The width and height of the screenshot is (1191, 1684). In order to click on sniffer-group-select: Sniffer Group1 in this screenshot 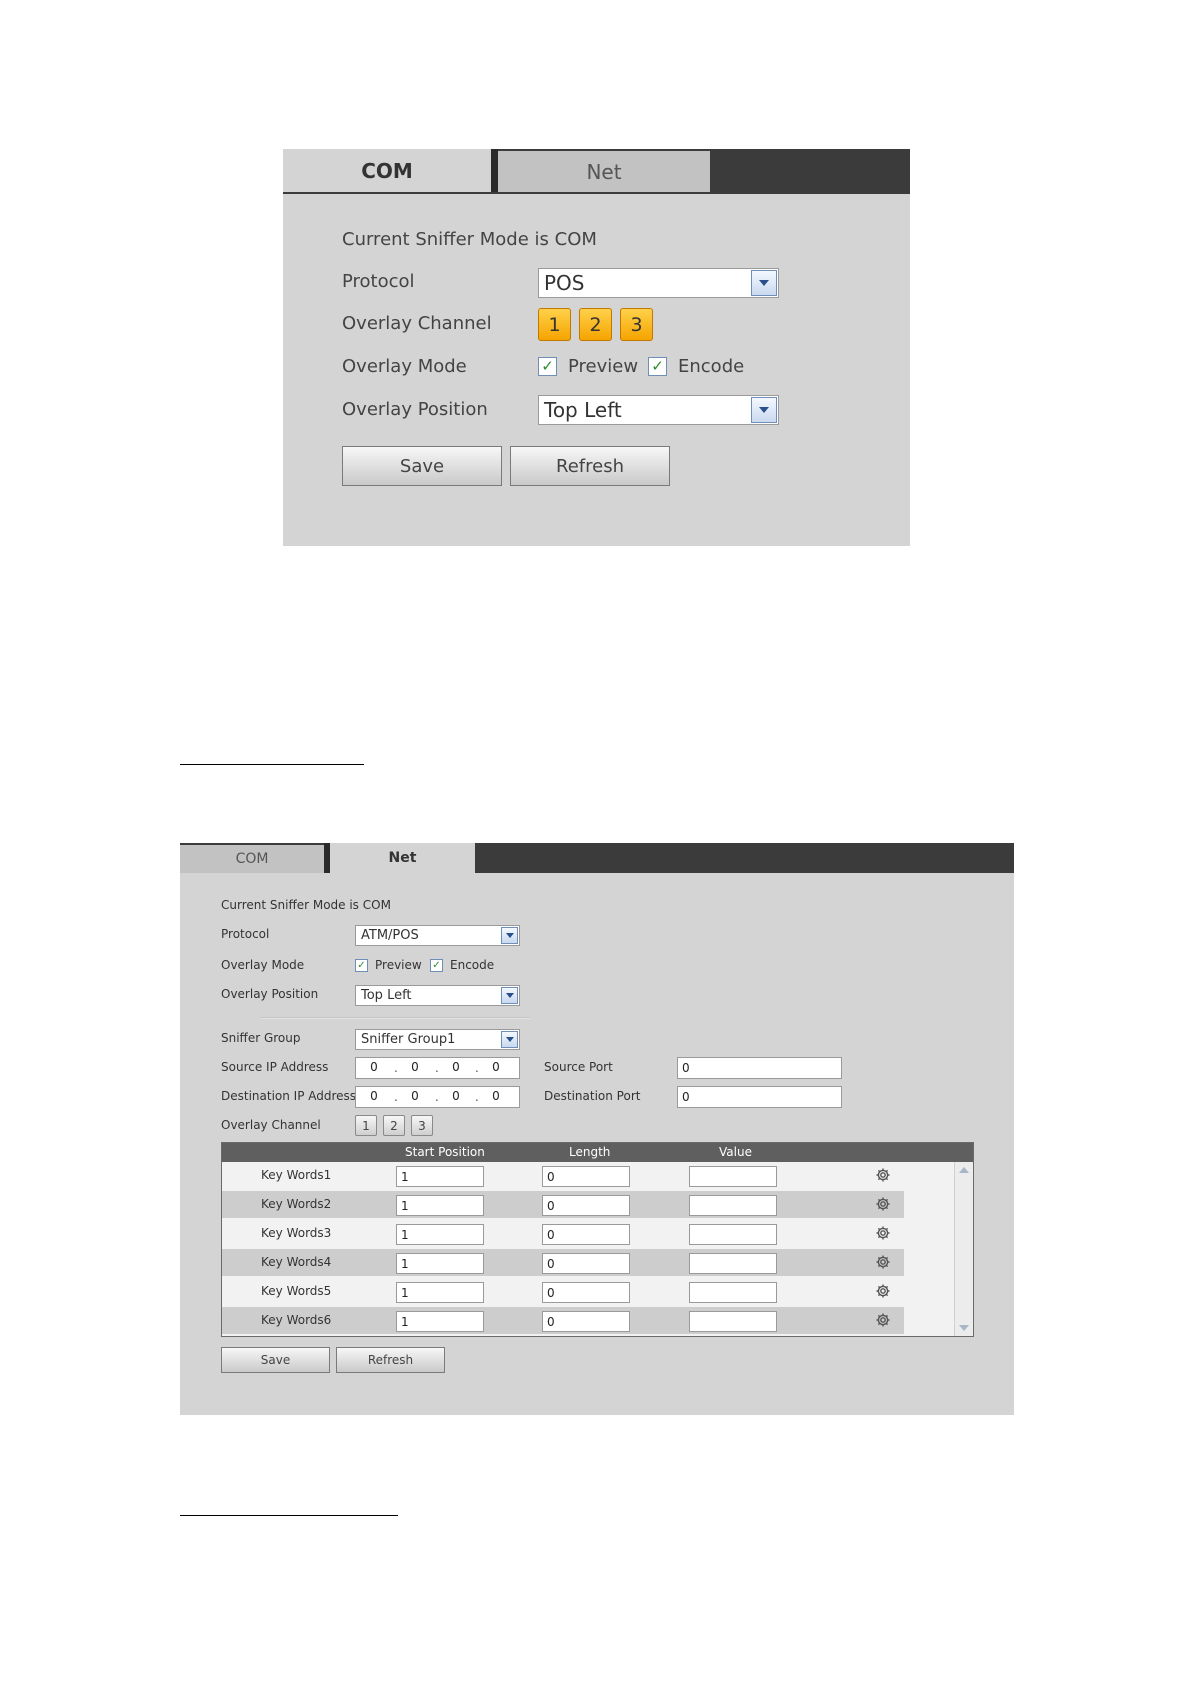, I will do `click(437, 1039)`.